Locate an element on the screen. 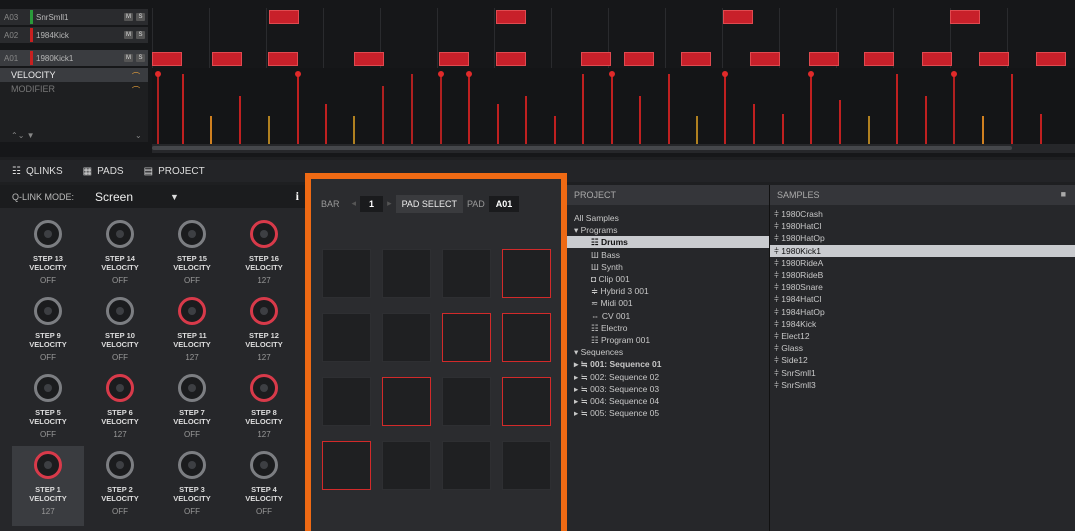  qlink-knob: STEP 14 VELOCITY OFF is located at coordinates (120, 252).